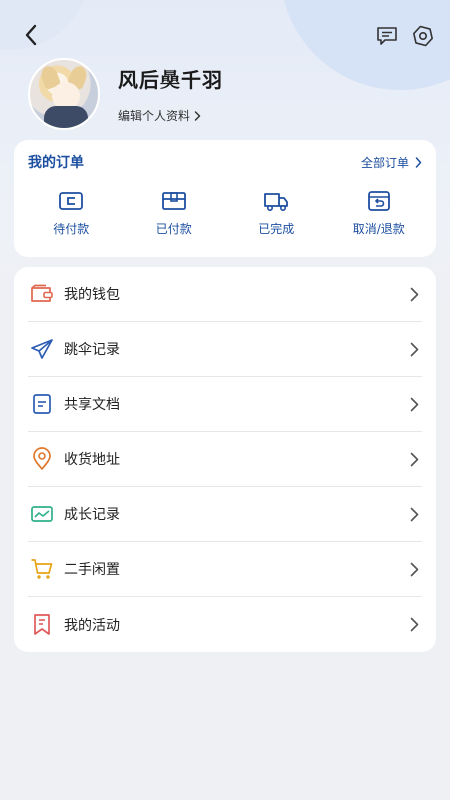 Image resolution: width=450 pixels, height=800 pixels. Describe the element at coordinates (42, 624) in the screenshot. I see `bookmark-flag-icon` at that location.